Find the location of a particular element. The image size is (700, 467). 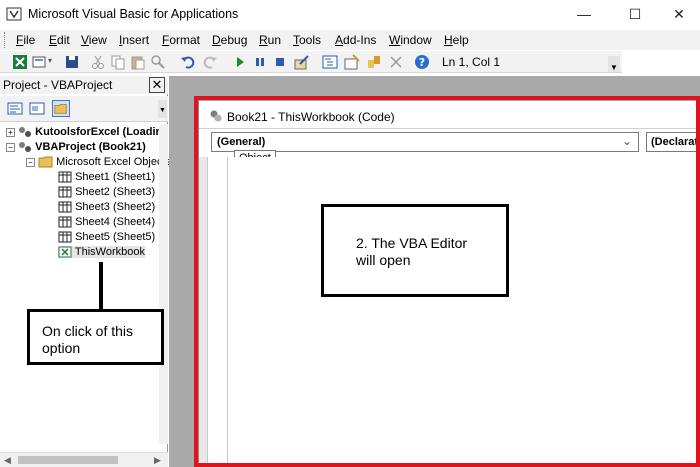

help-icon: ? is located at coordinates (422, 62).